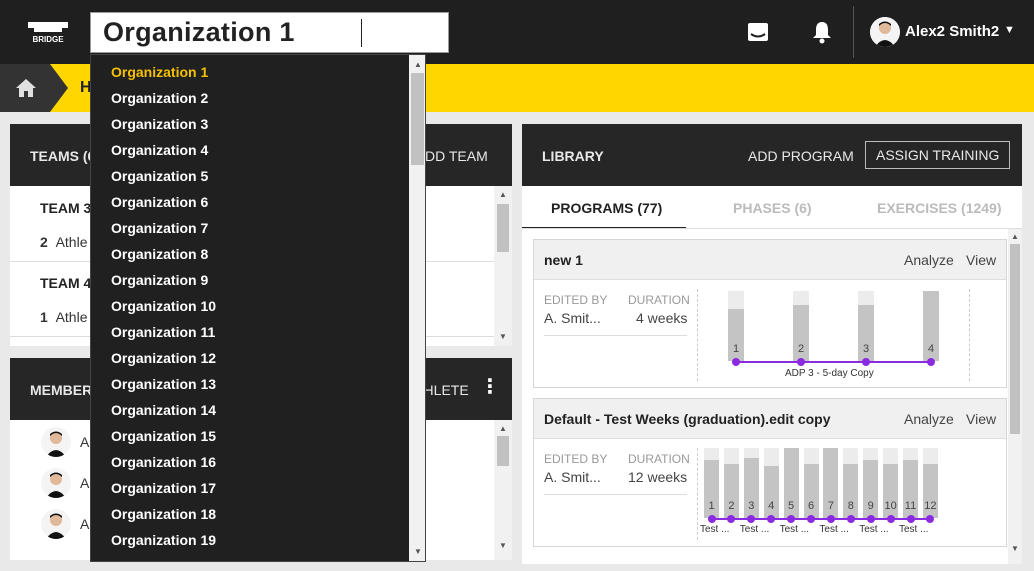 The width and height of the screenshot is (1034, 571). I want to click on add-program-button: ADD PROGRAM, so click(801, 156).